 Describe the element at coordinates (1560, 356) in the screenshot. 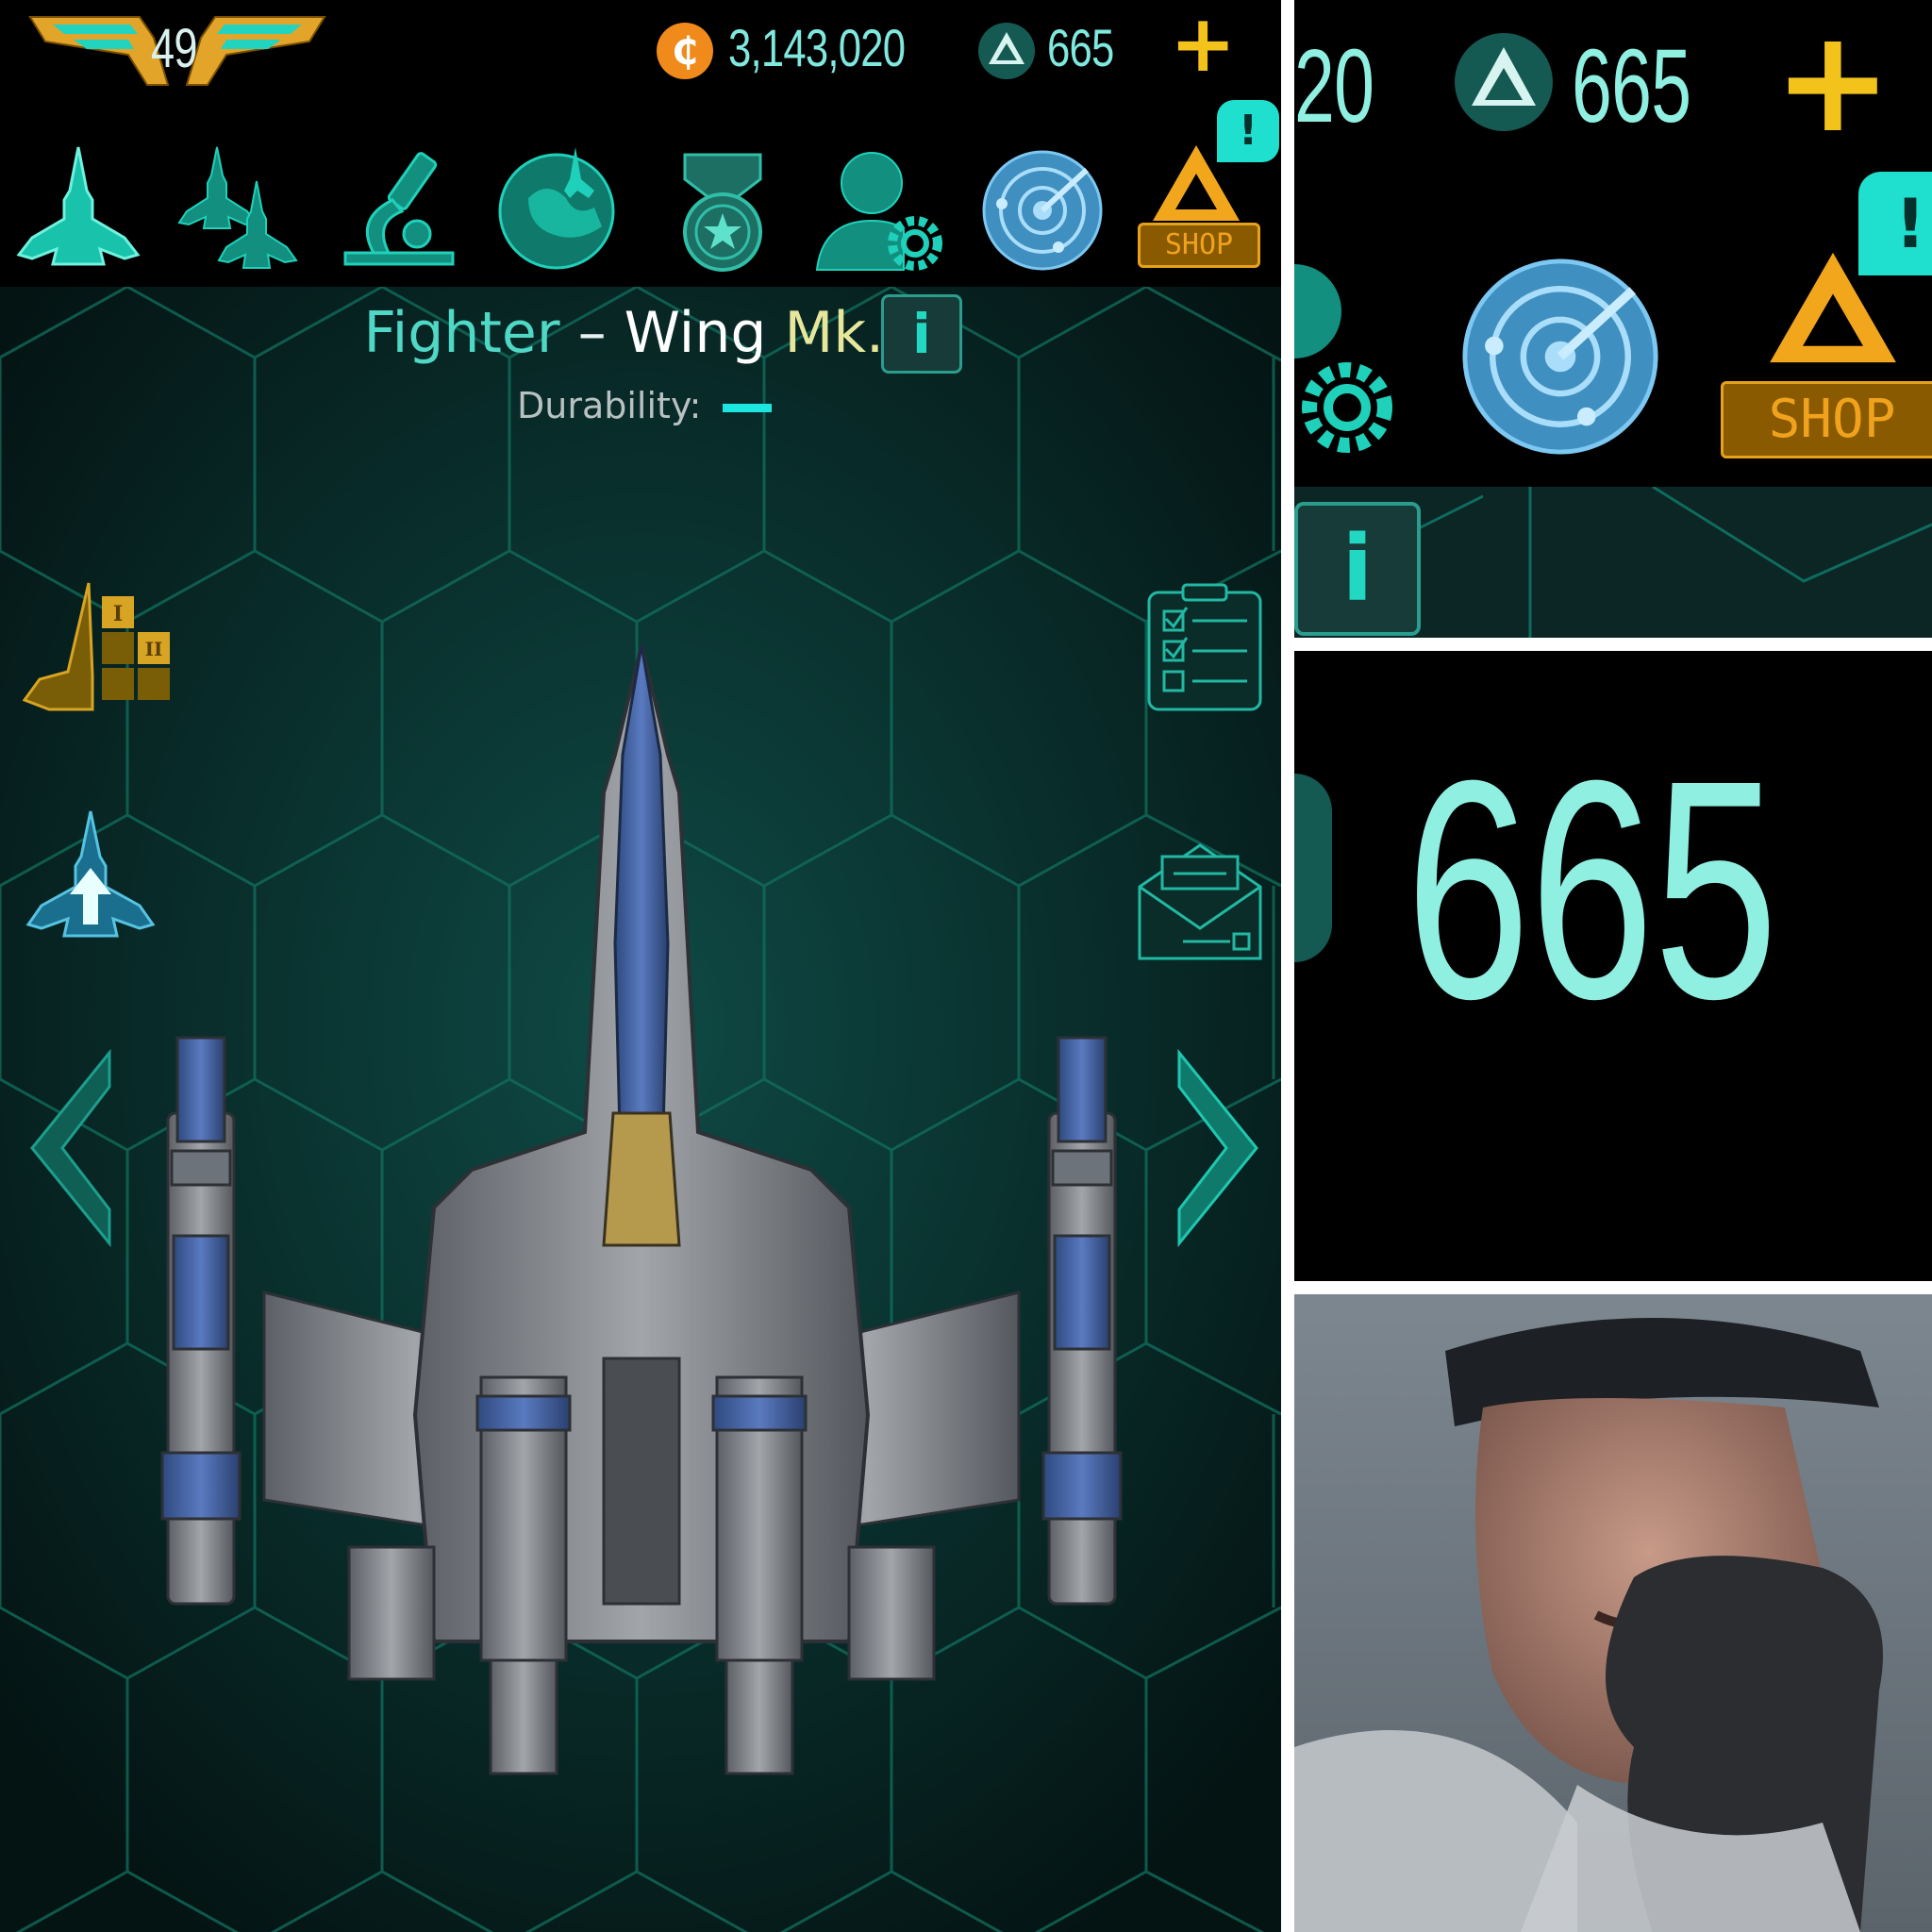

I see `zoom-radar-icon` at that location.